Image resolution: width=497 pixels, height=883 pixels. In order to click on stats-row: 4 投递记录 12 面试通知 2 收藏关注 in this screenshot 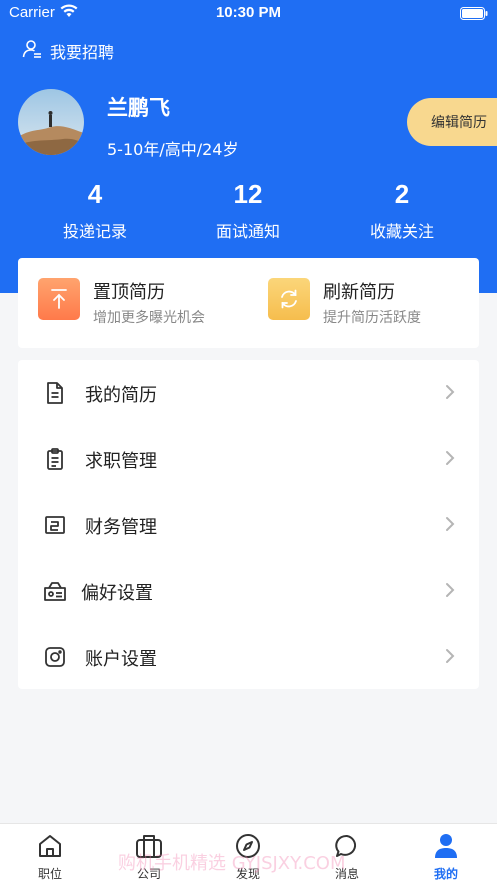, I will do `click(248, 211)`.